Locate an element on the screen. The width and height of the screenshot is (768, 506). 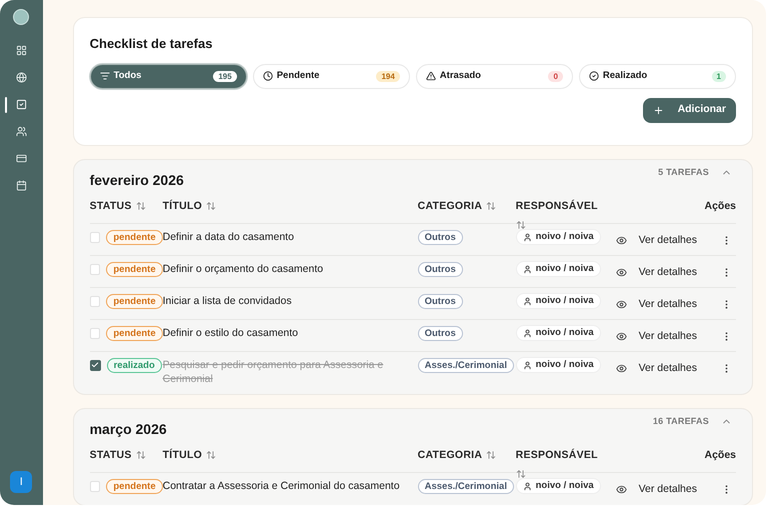
filter-icon is located at coordinates (105, 76).